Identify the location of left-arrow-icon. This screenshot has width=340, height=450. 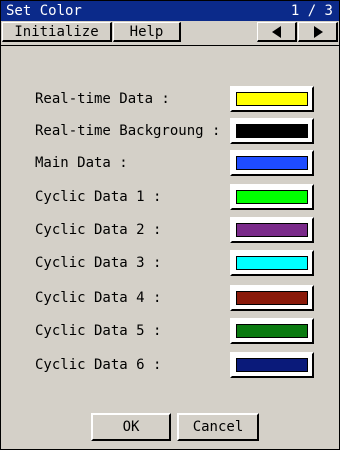
(276, 32).